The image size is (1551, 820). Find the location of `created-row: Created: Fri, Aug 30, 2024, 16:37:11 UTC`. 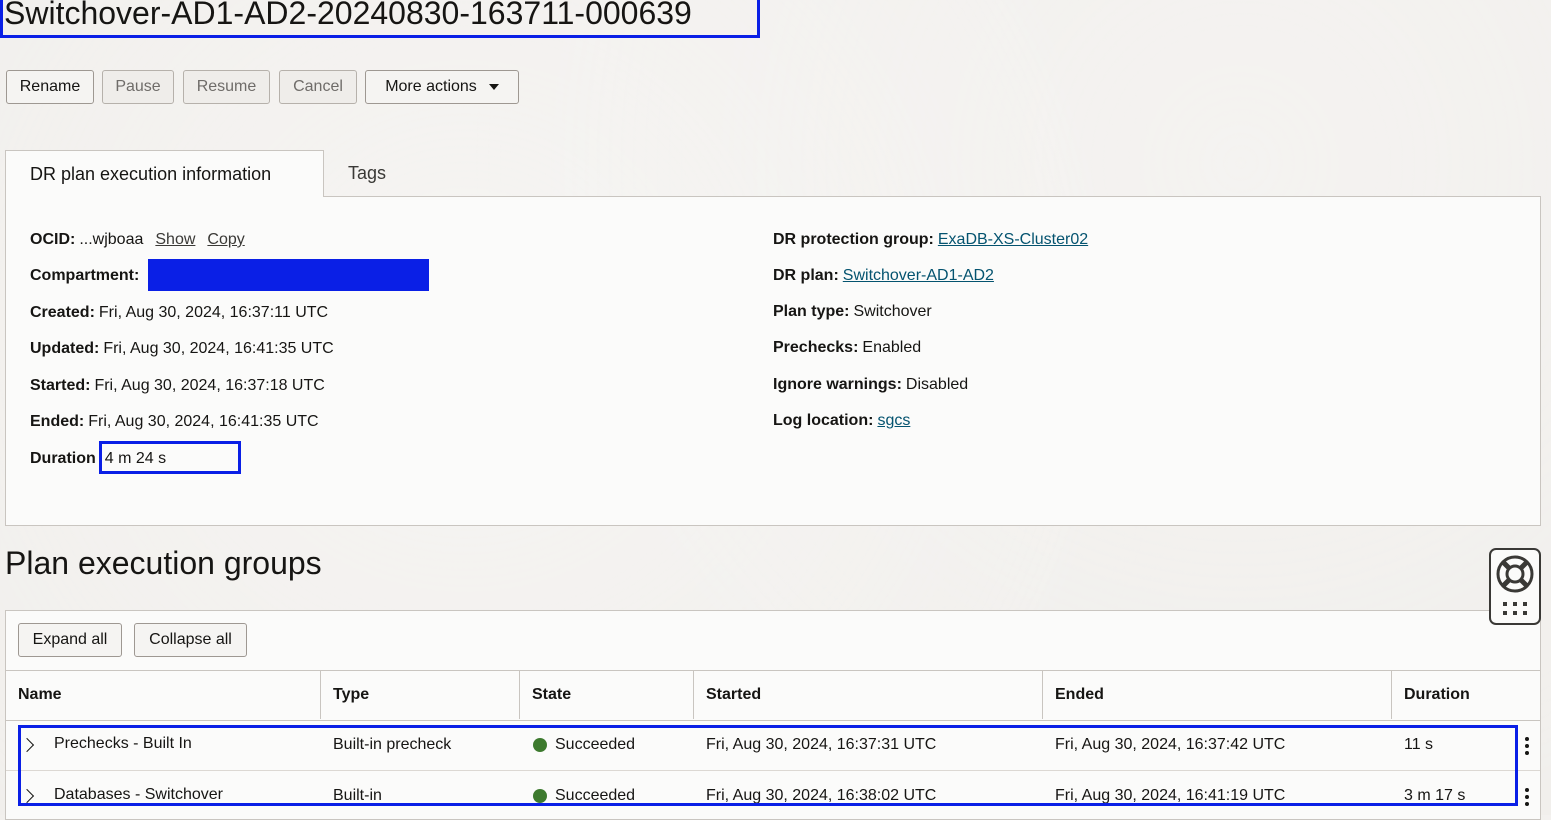

created-row: Created: Fri, Aug 30, 2024, 16:37:11 UTC is located at coordinates (179, 313).